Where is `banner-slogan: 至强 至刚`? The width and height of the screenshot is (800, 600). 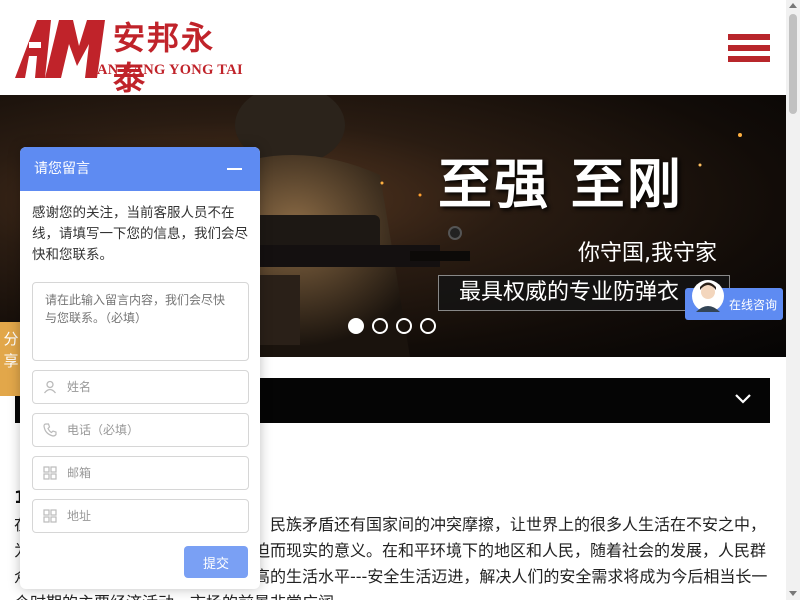
banner-slogan: 至强 至刚 is located at coordinates (560, 184).